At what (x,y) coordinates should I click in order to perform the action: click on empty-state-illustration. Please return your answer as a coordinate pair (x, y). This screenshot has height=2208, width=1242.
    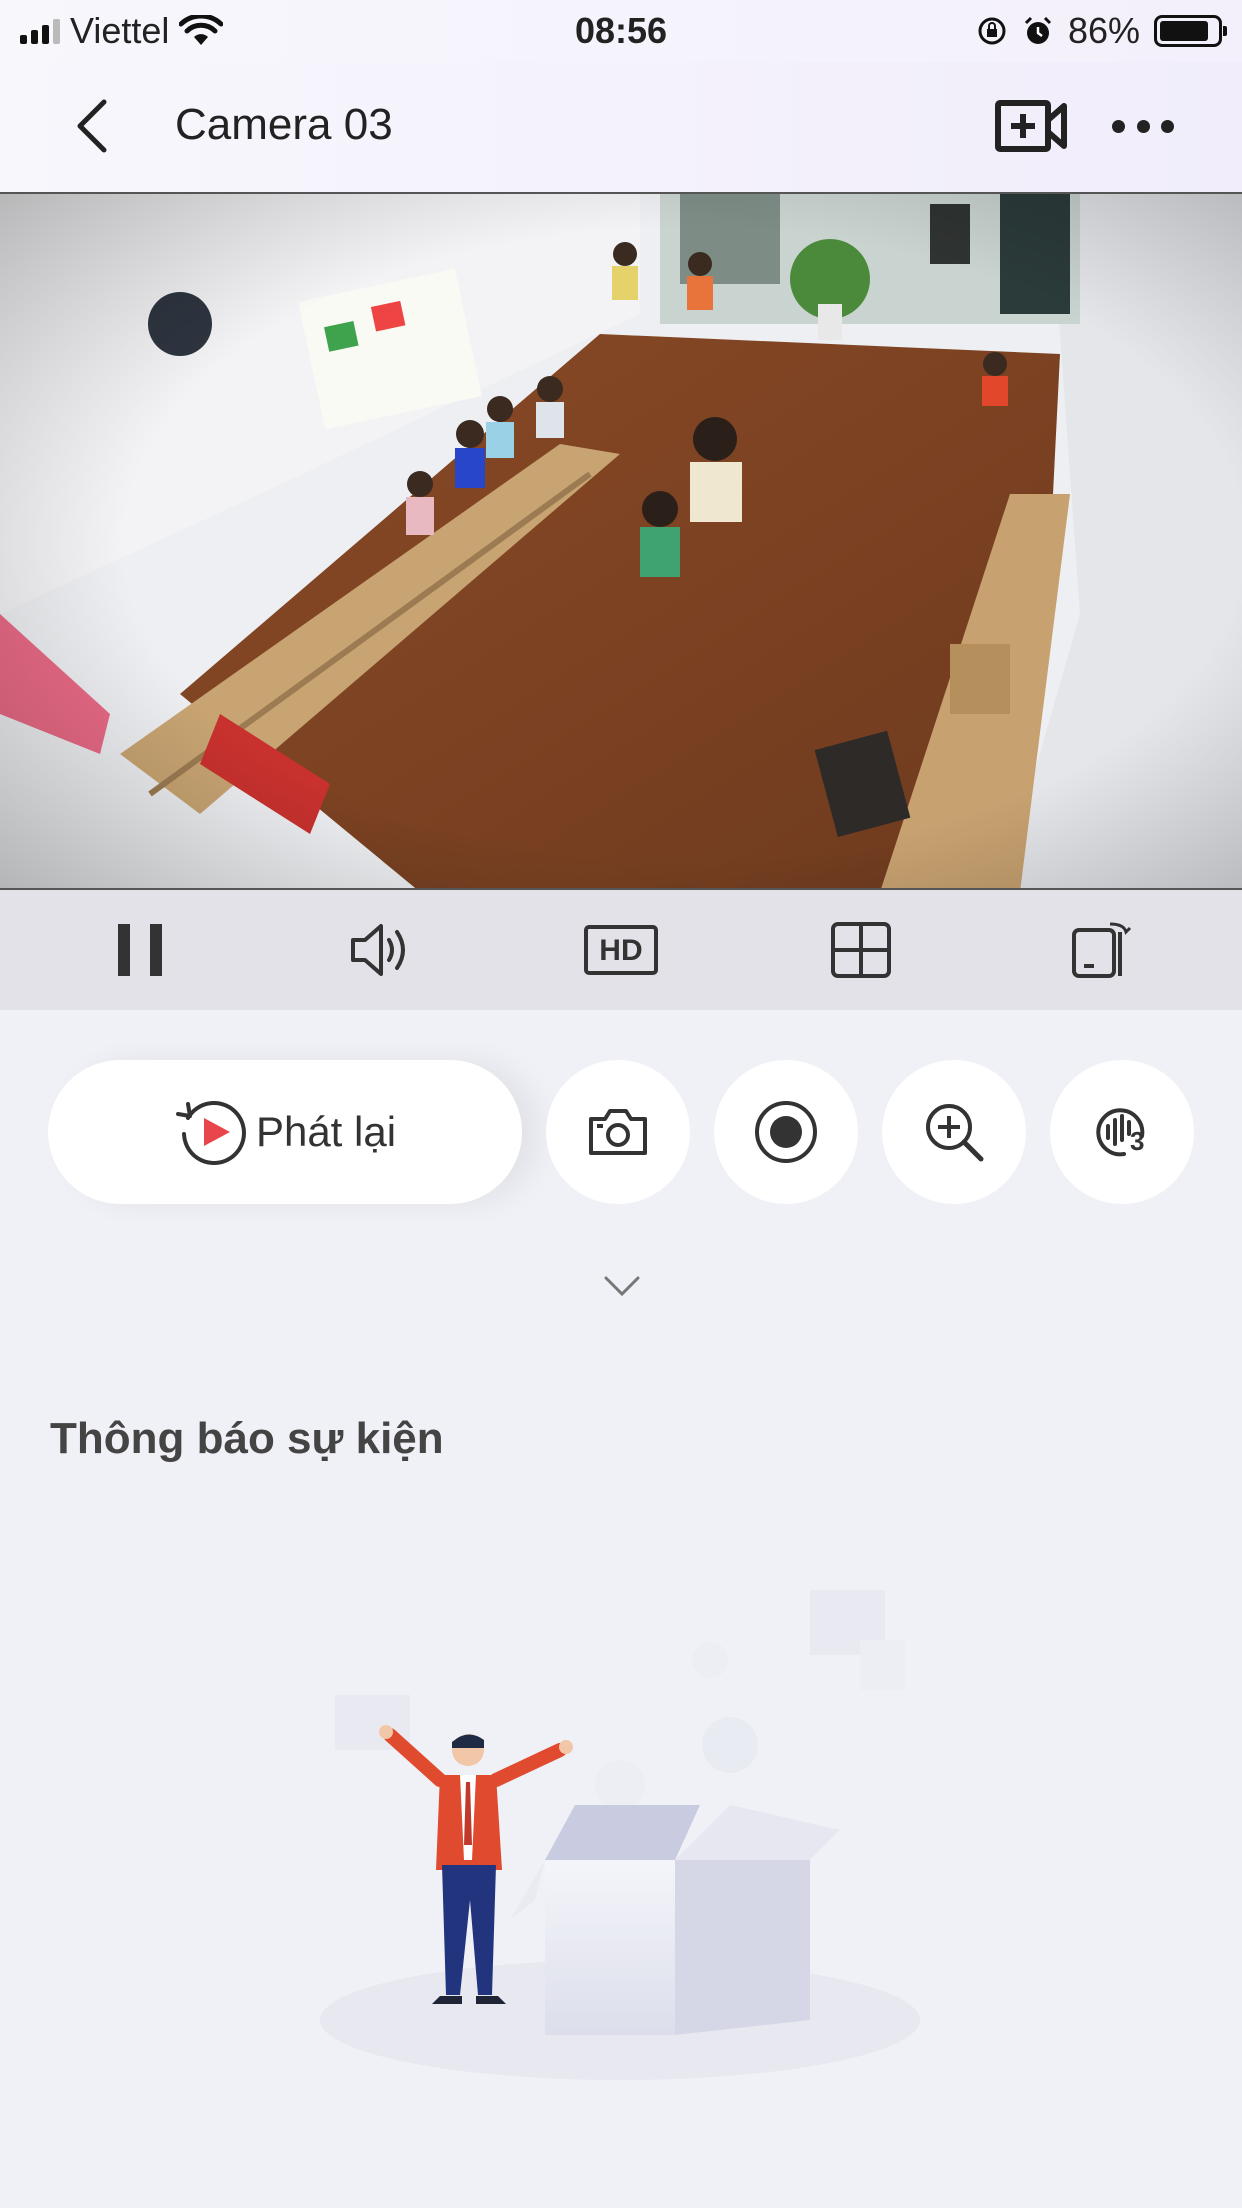
    Looking at the image, I should click on (620, 1835).